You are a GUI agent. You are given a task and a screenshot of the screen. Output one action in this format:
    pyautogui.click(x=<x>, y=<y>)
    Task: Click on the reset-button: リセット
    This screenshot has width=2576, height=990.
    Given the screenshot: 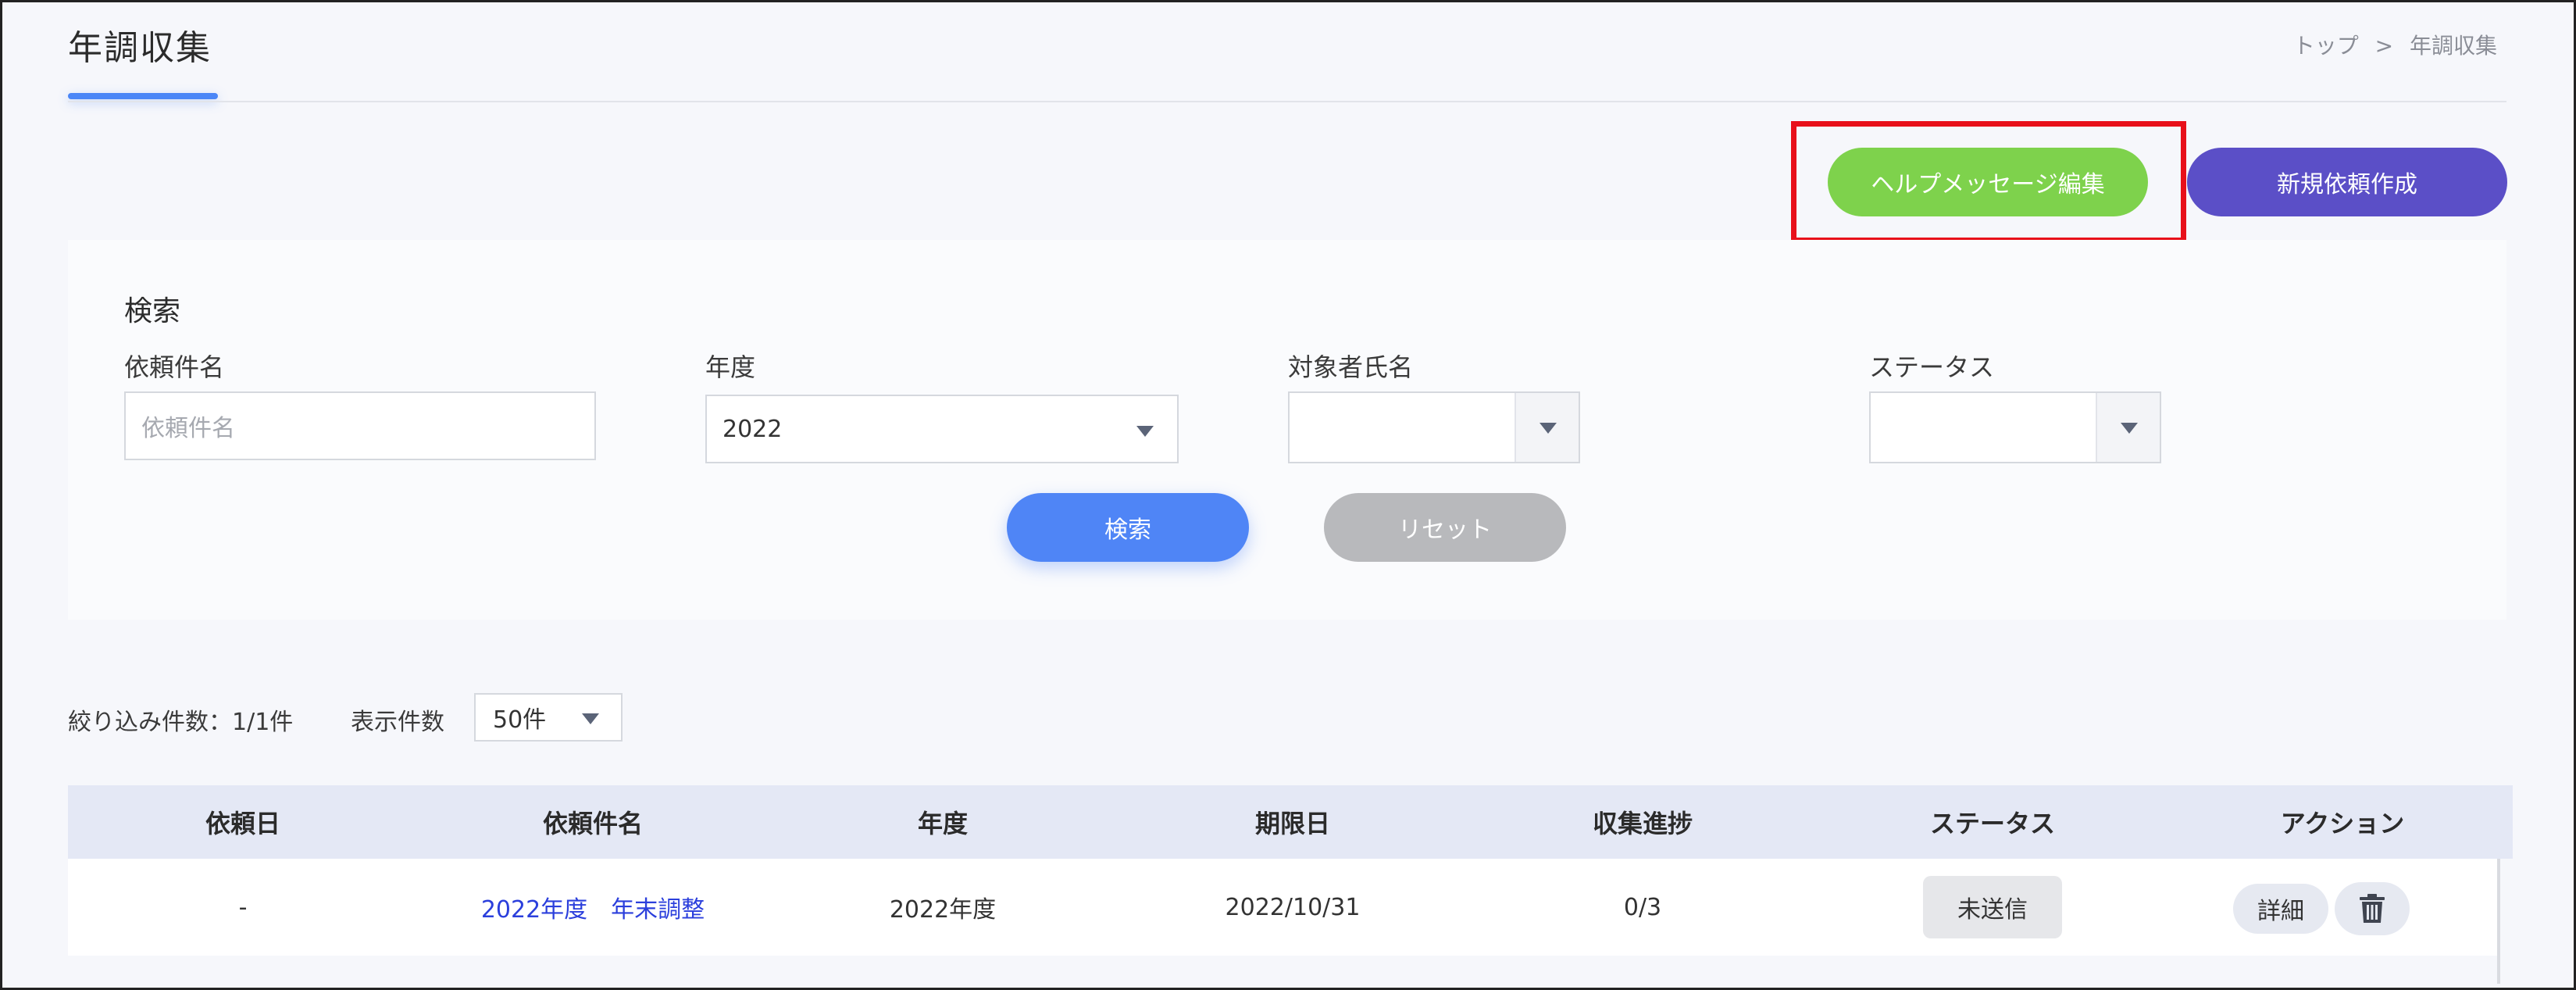 What is the action you would take?
    pyautogui.click(x=1445, y=527)
    